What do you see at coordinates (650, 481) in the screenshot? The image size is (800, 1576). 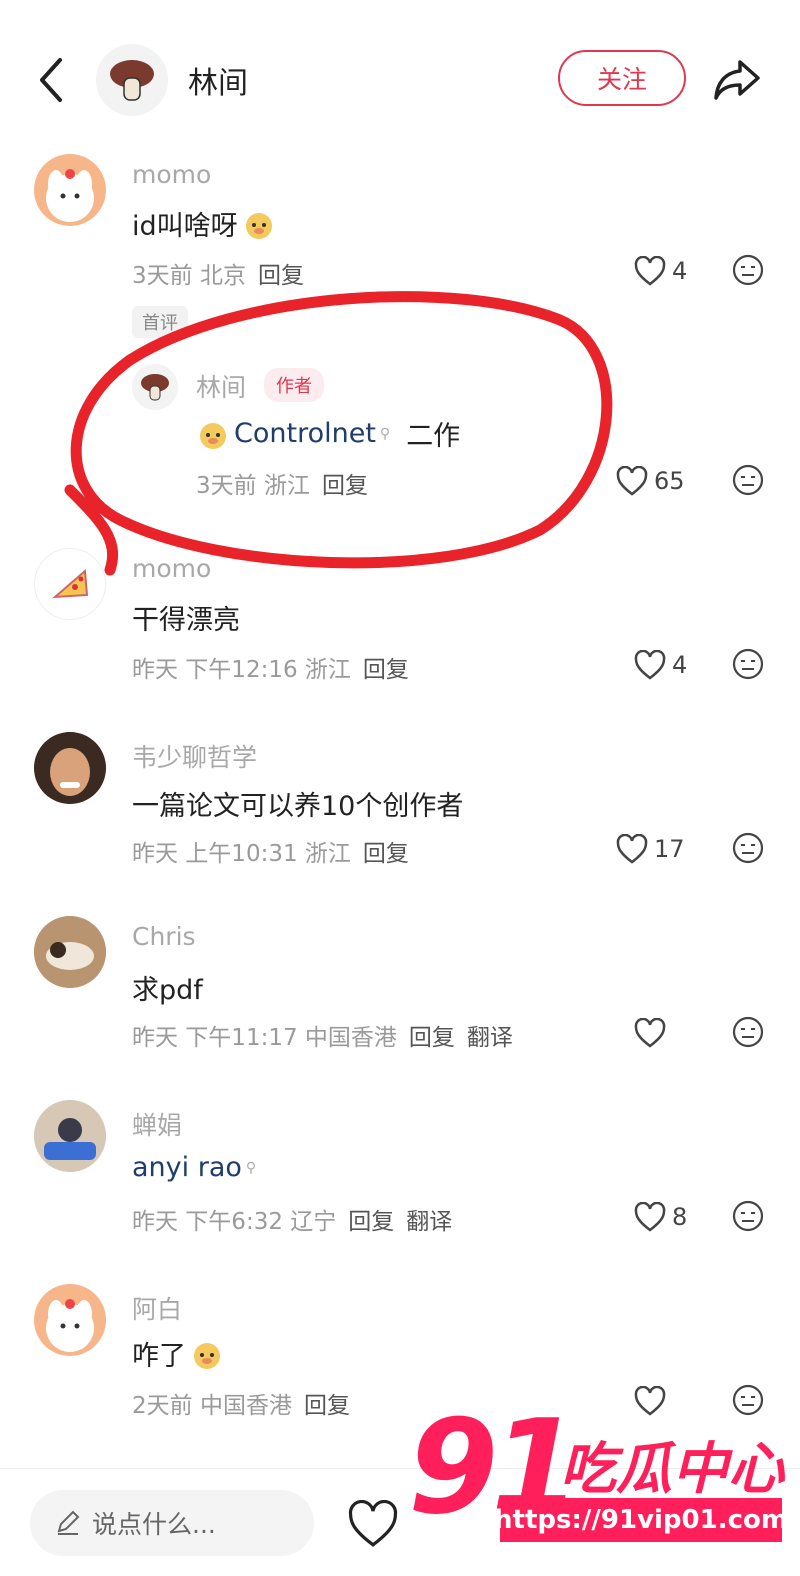 I see `like-button: 65` at bounding box center [650, 481].